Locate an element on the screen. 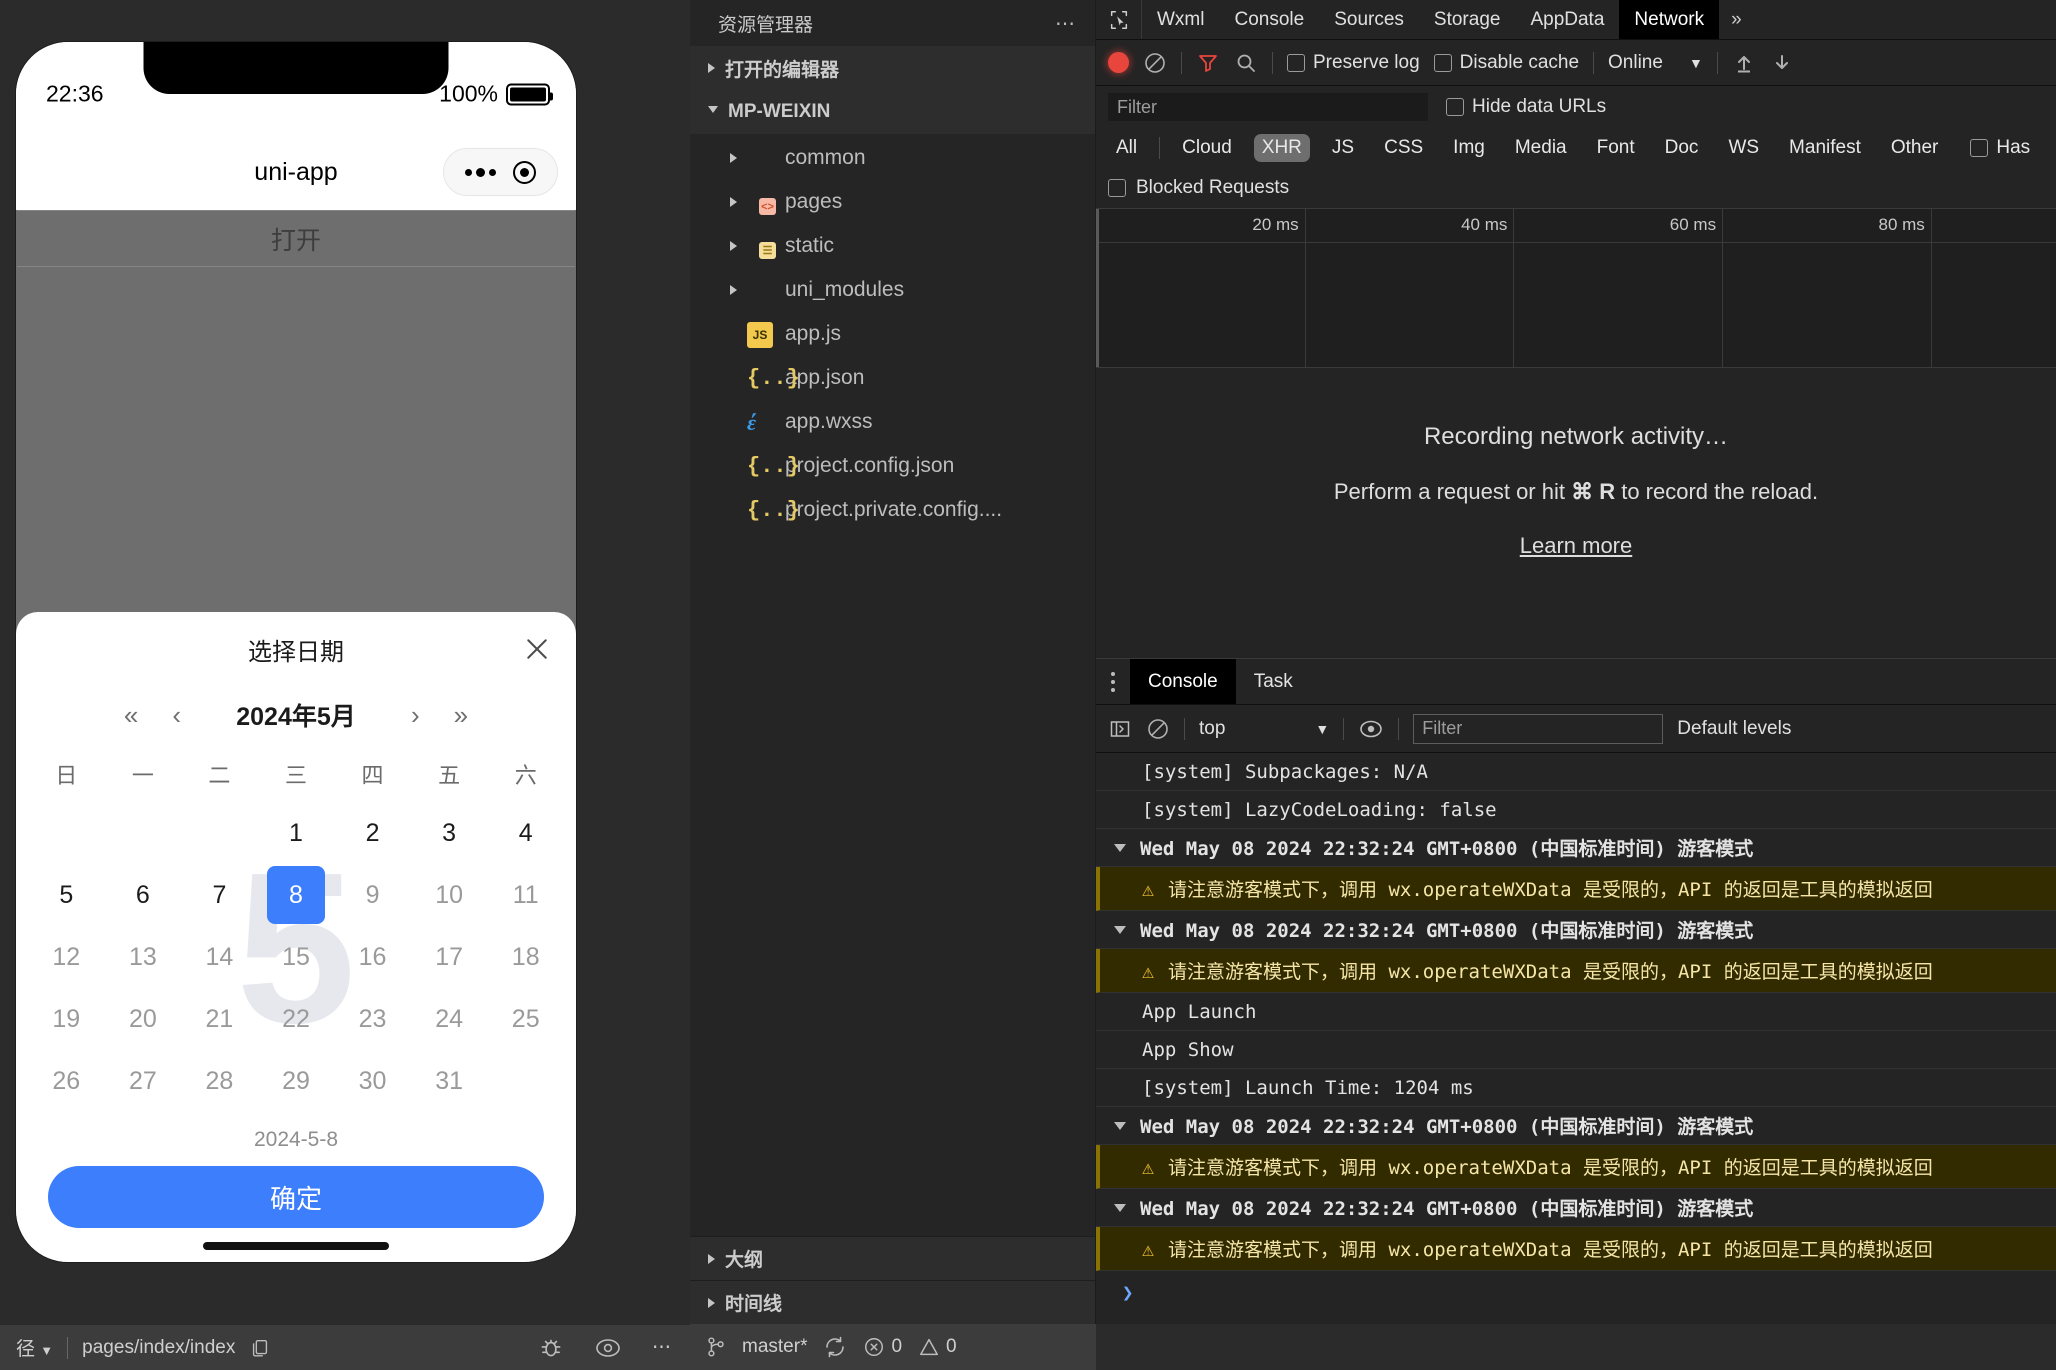 This screenshot has width=2056, height=1370. calendar-day-26: 26 is located at coordinates (66, 1081).